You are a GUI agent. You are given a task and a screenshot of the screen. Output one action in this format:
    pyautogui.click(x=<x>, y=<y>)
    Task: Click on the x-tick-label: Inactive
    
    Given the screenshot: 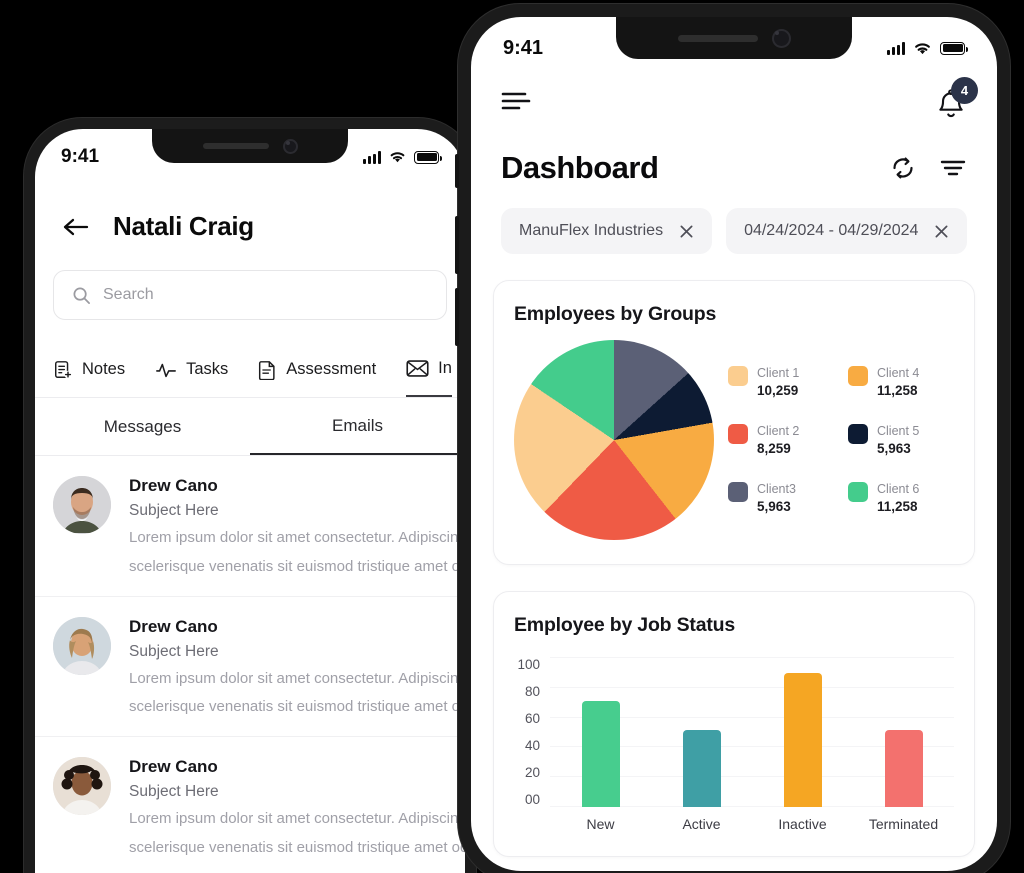 What is the action you would take?
    pyautogui.click(x=802, y=824)
    